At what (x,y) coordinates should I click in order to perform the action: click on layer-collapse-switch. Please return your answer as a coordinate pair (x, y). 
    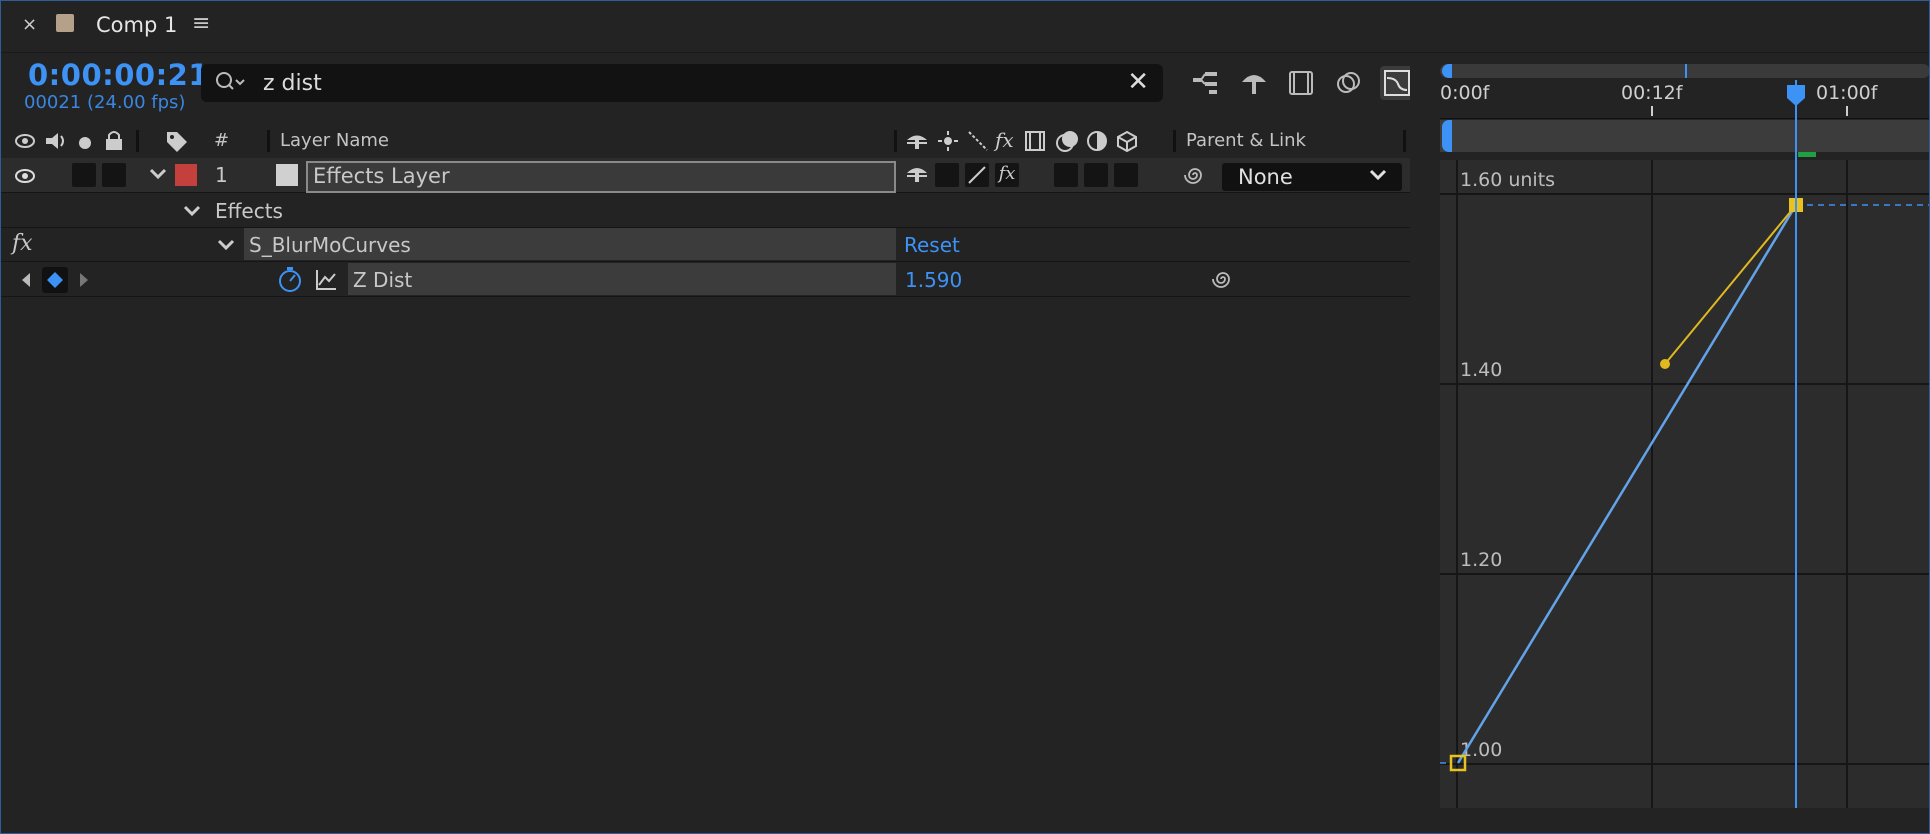
    Looking at the image, I should click on (947, 175).